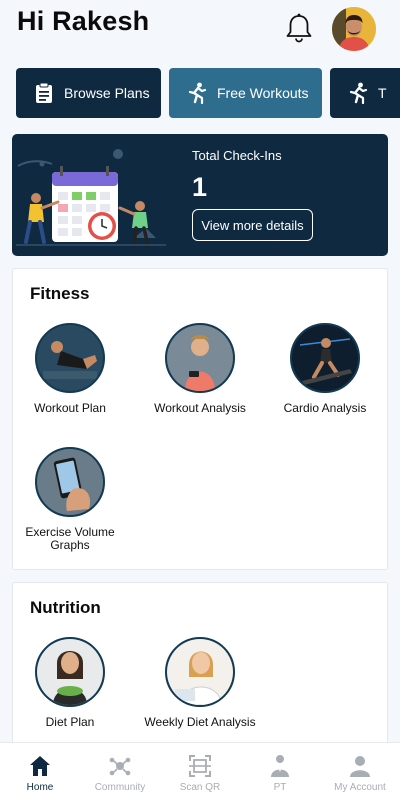 The image size is (400, 800). I want to click on home-icon, so click(40, 766).